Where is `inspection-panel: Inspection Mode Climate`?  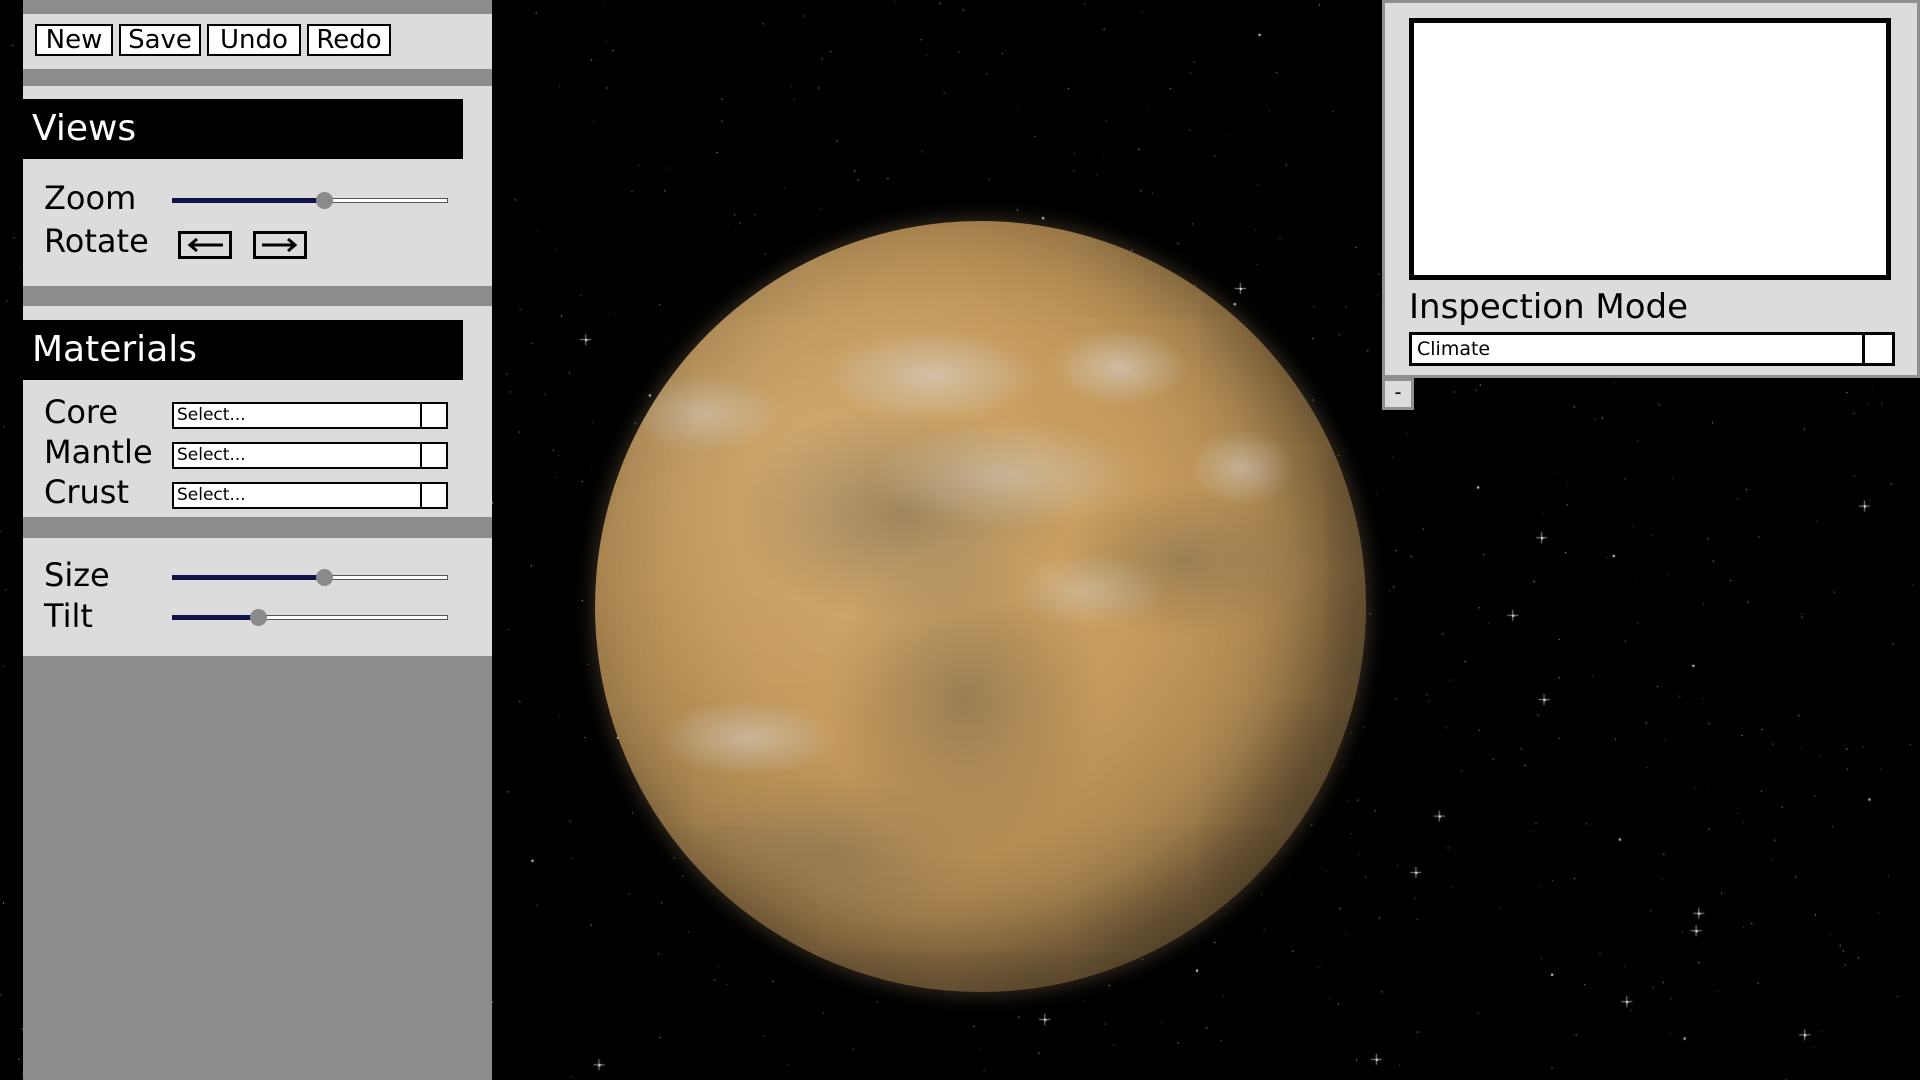 inspection-panel: Inspection Mode Climate is located at coordinates (1651, 189).